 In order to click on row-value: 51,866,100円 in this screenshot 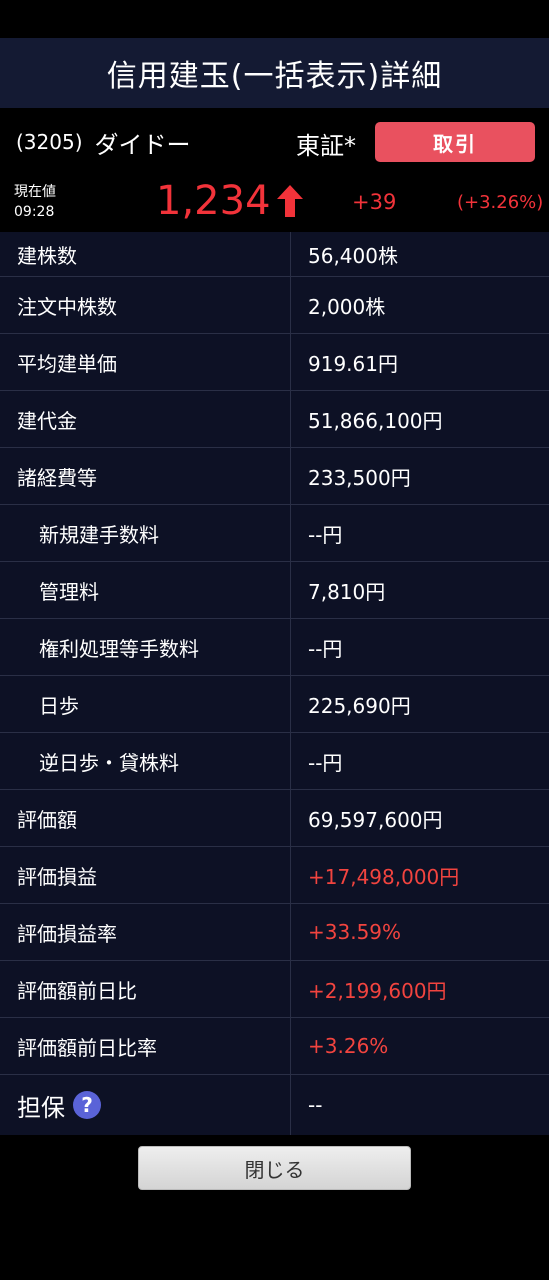, I will do `click(375, 420)`.